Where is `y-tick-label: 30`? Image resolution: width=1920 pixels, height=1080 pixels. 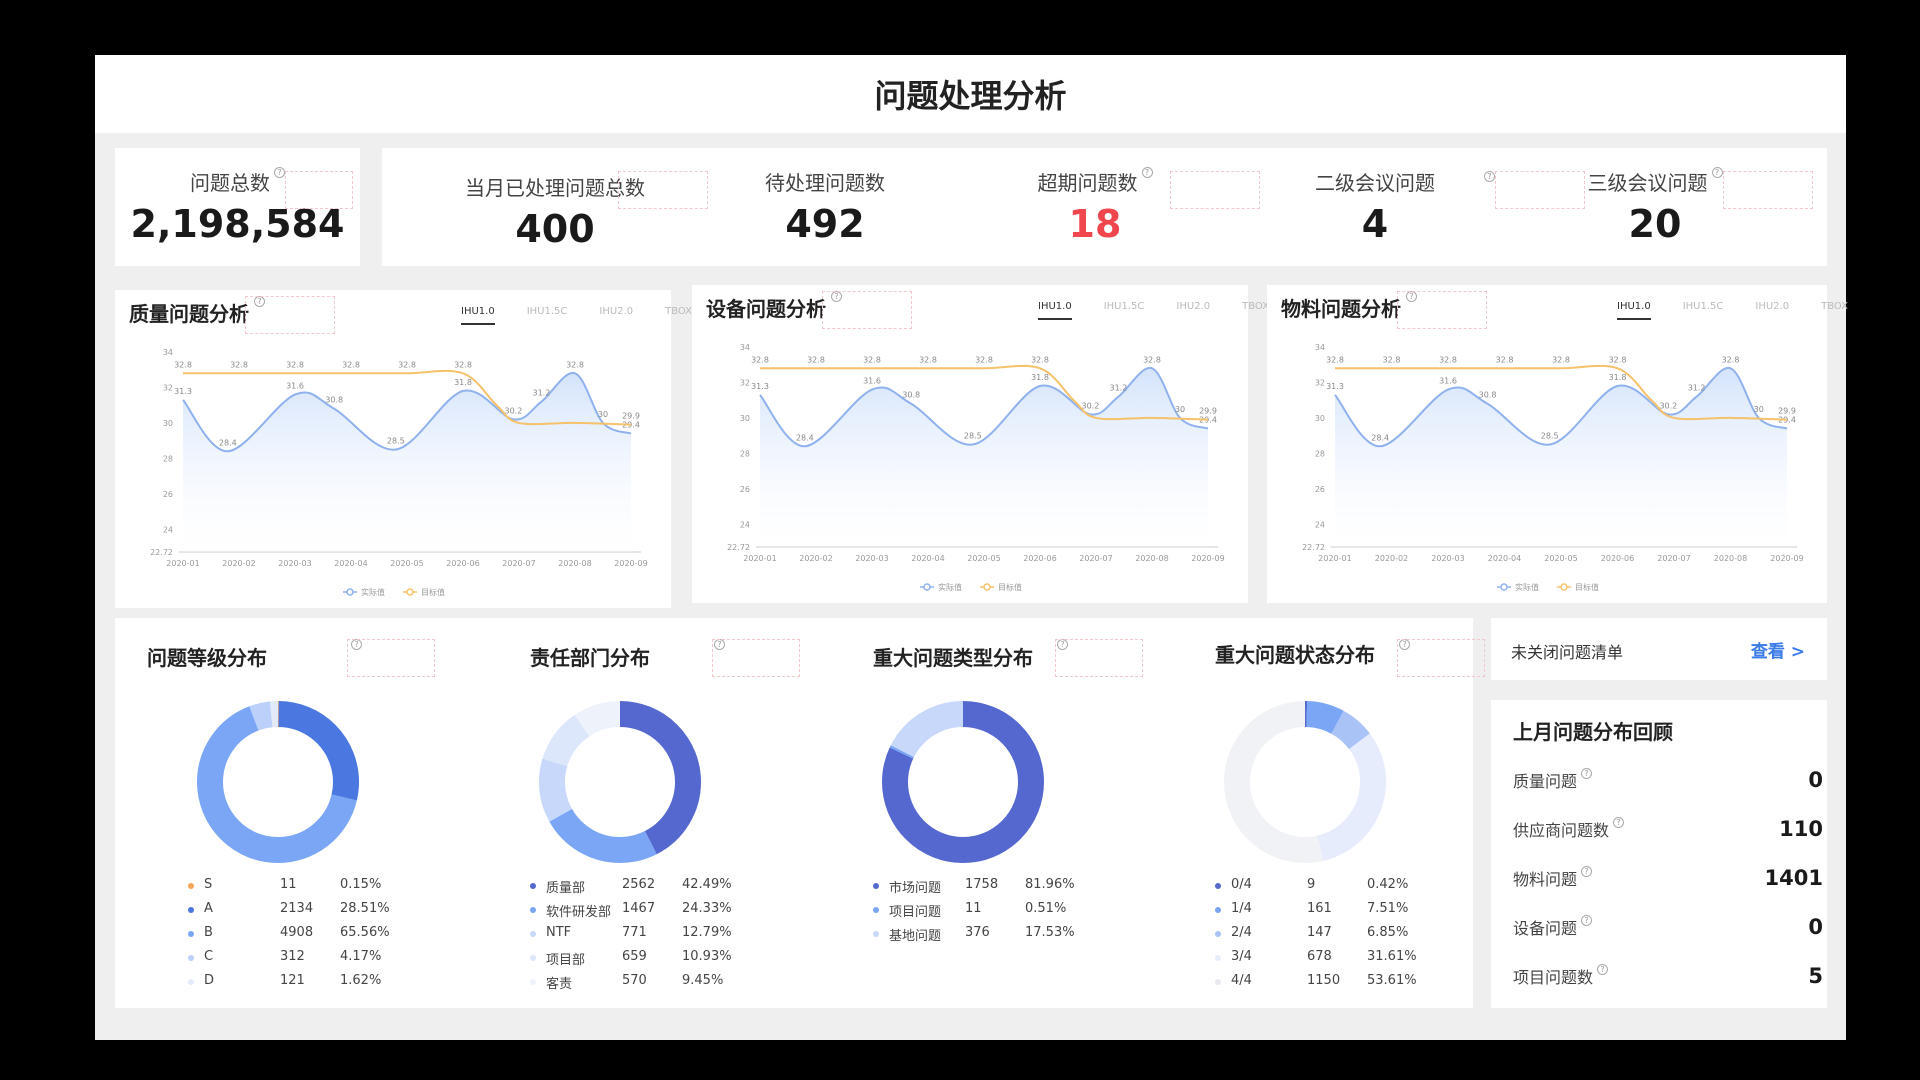
y-tick-label: 30 is located at coordinates (745, 418).